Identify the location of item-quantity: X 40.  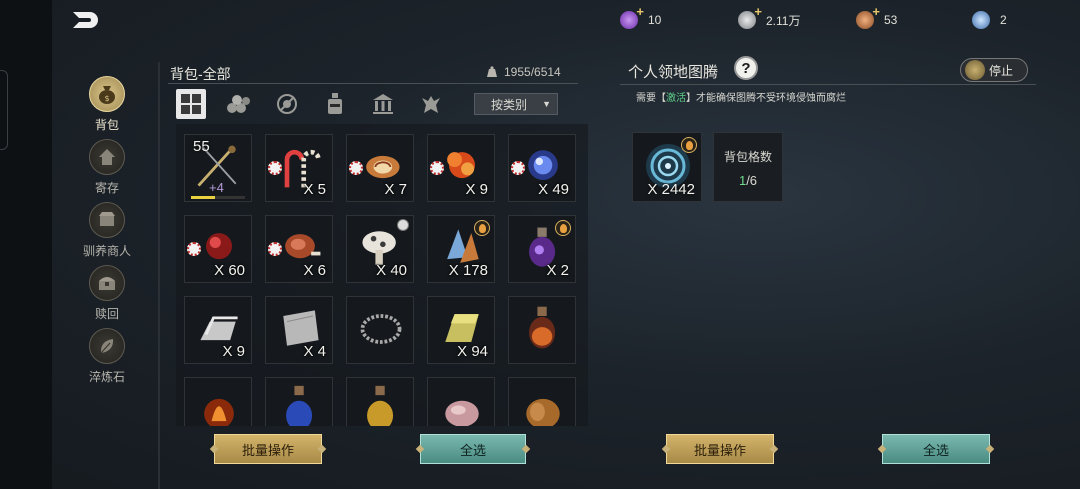
(391, 270).